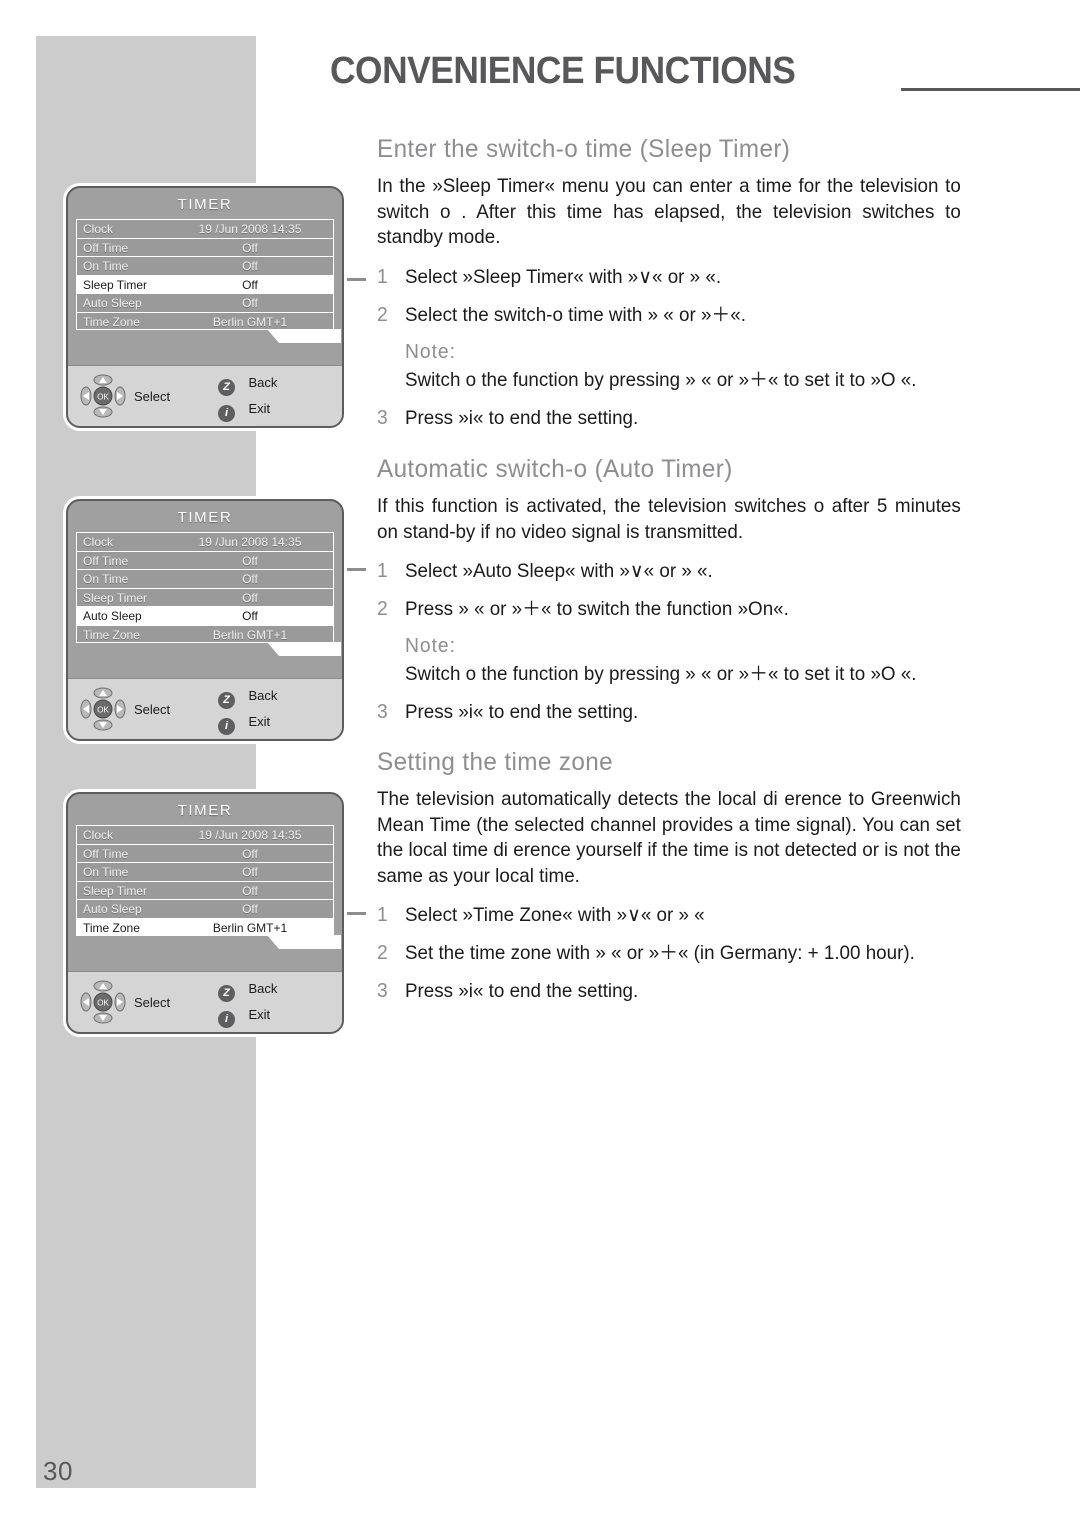 The height and width of the screenshot is (1527, 1080). What do you see at coordinates (563, 276) in the screenshot?
I see `step-text: Select »Sleep Timer« with »∨« or » «.` at bounding box center [563, 276].